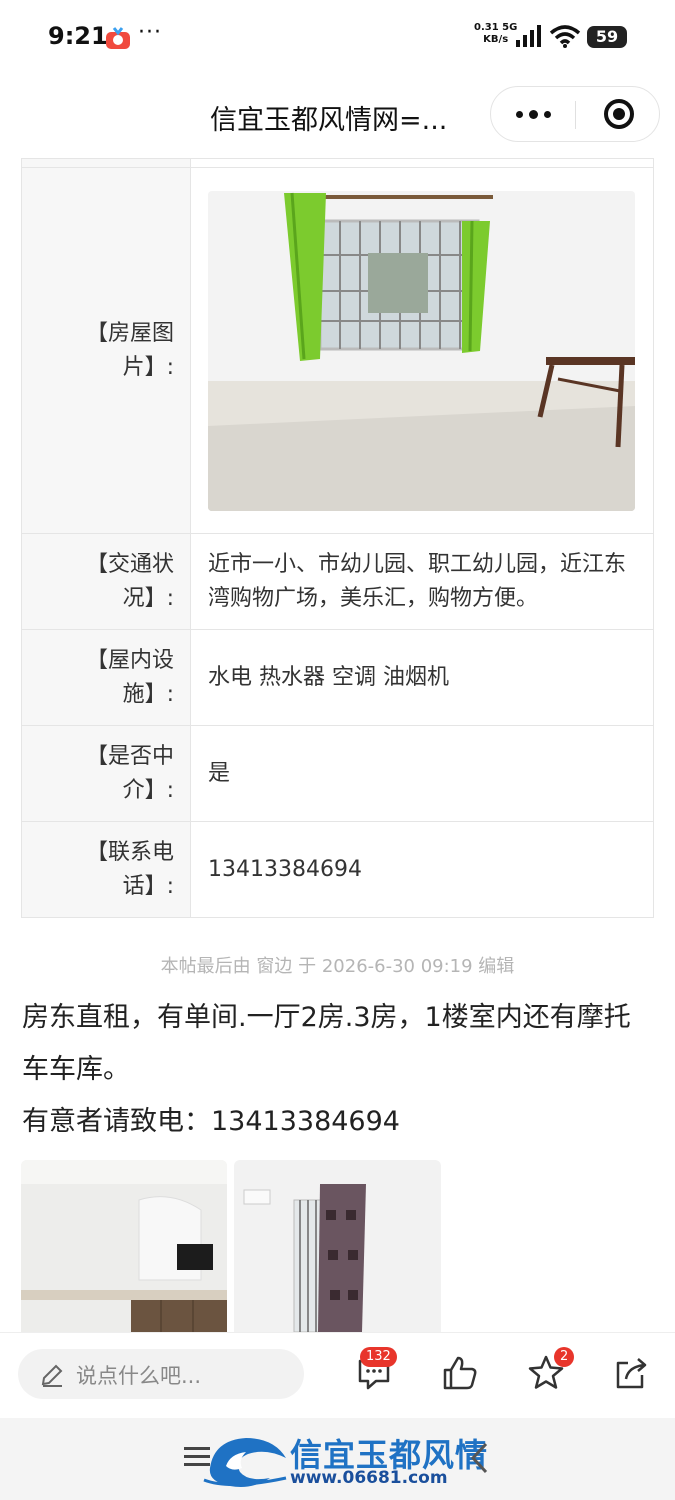  Describe the element at coordinates (337, 966) in the screenshot. I see `edit-note: 本帖最后由 窗边 于 2026-6-30 09:19 编辑` at that location.